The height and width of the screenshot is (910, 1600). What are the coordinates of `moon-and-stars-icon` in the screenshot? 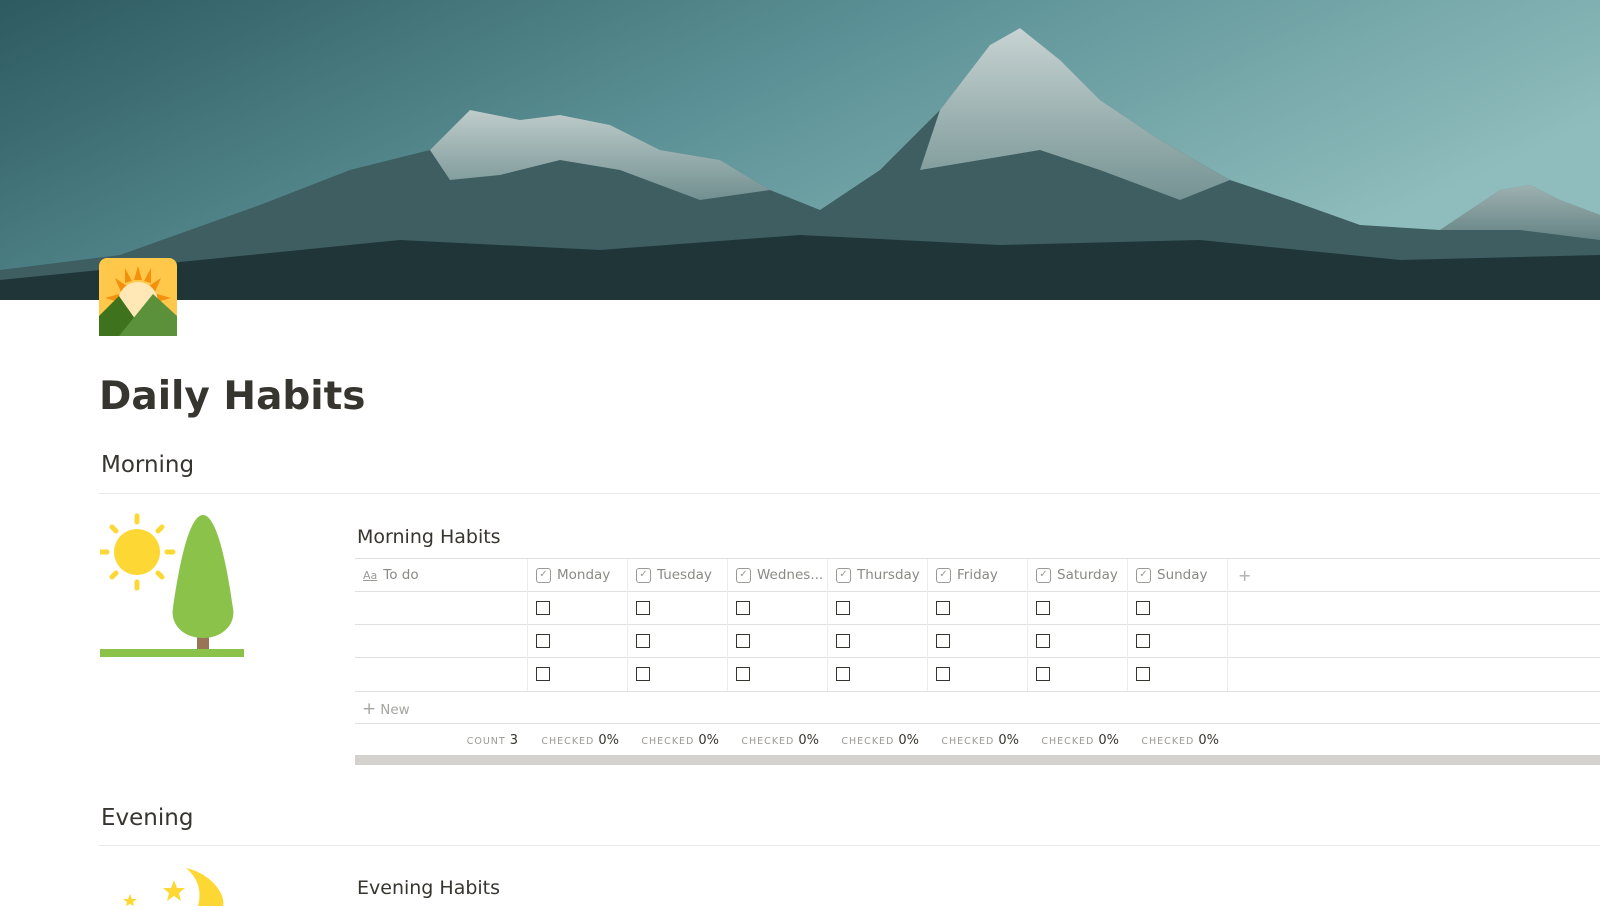 It's located at (173, 887).